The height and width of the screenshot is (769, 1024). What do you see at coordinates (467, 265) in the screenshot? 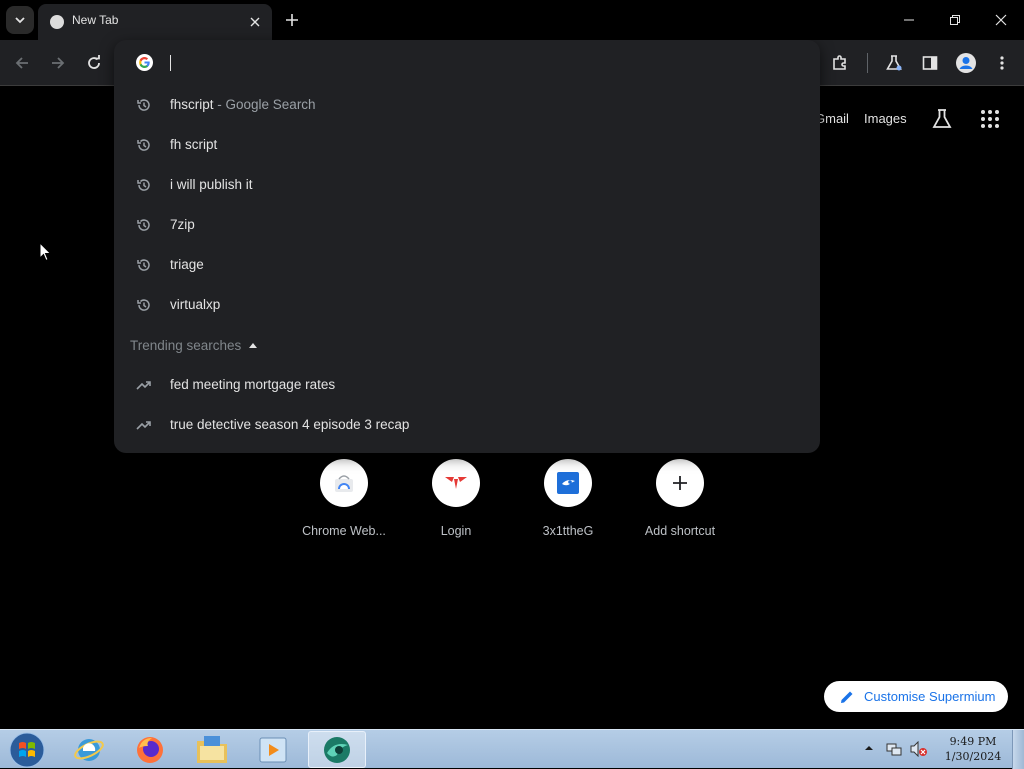
I see `suggestion-row: triage` at bounding box center [467, 265].